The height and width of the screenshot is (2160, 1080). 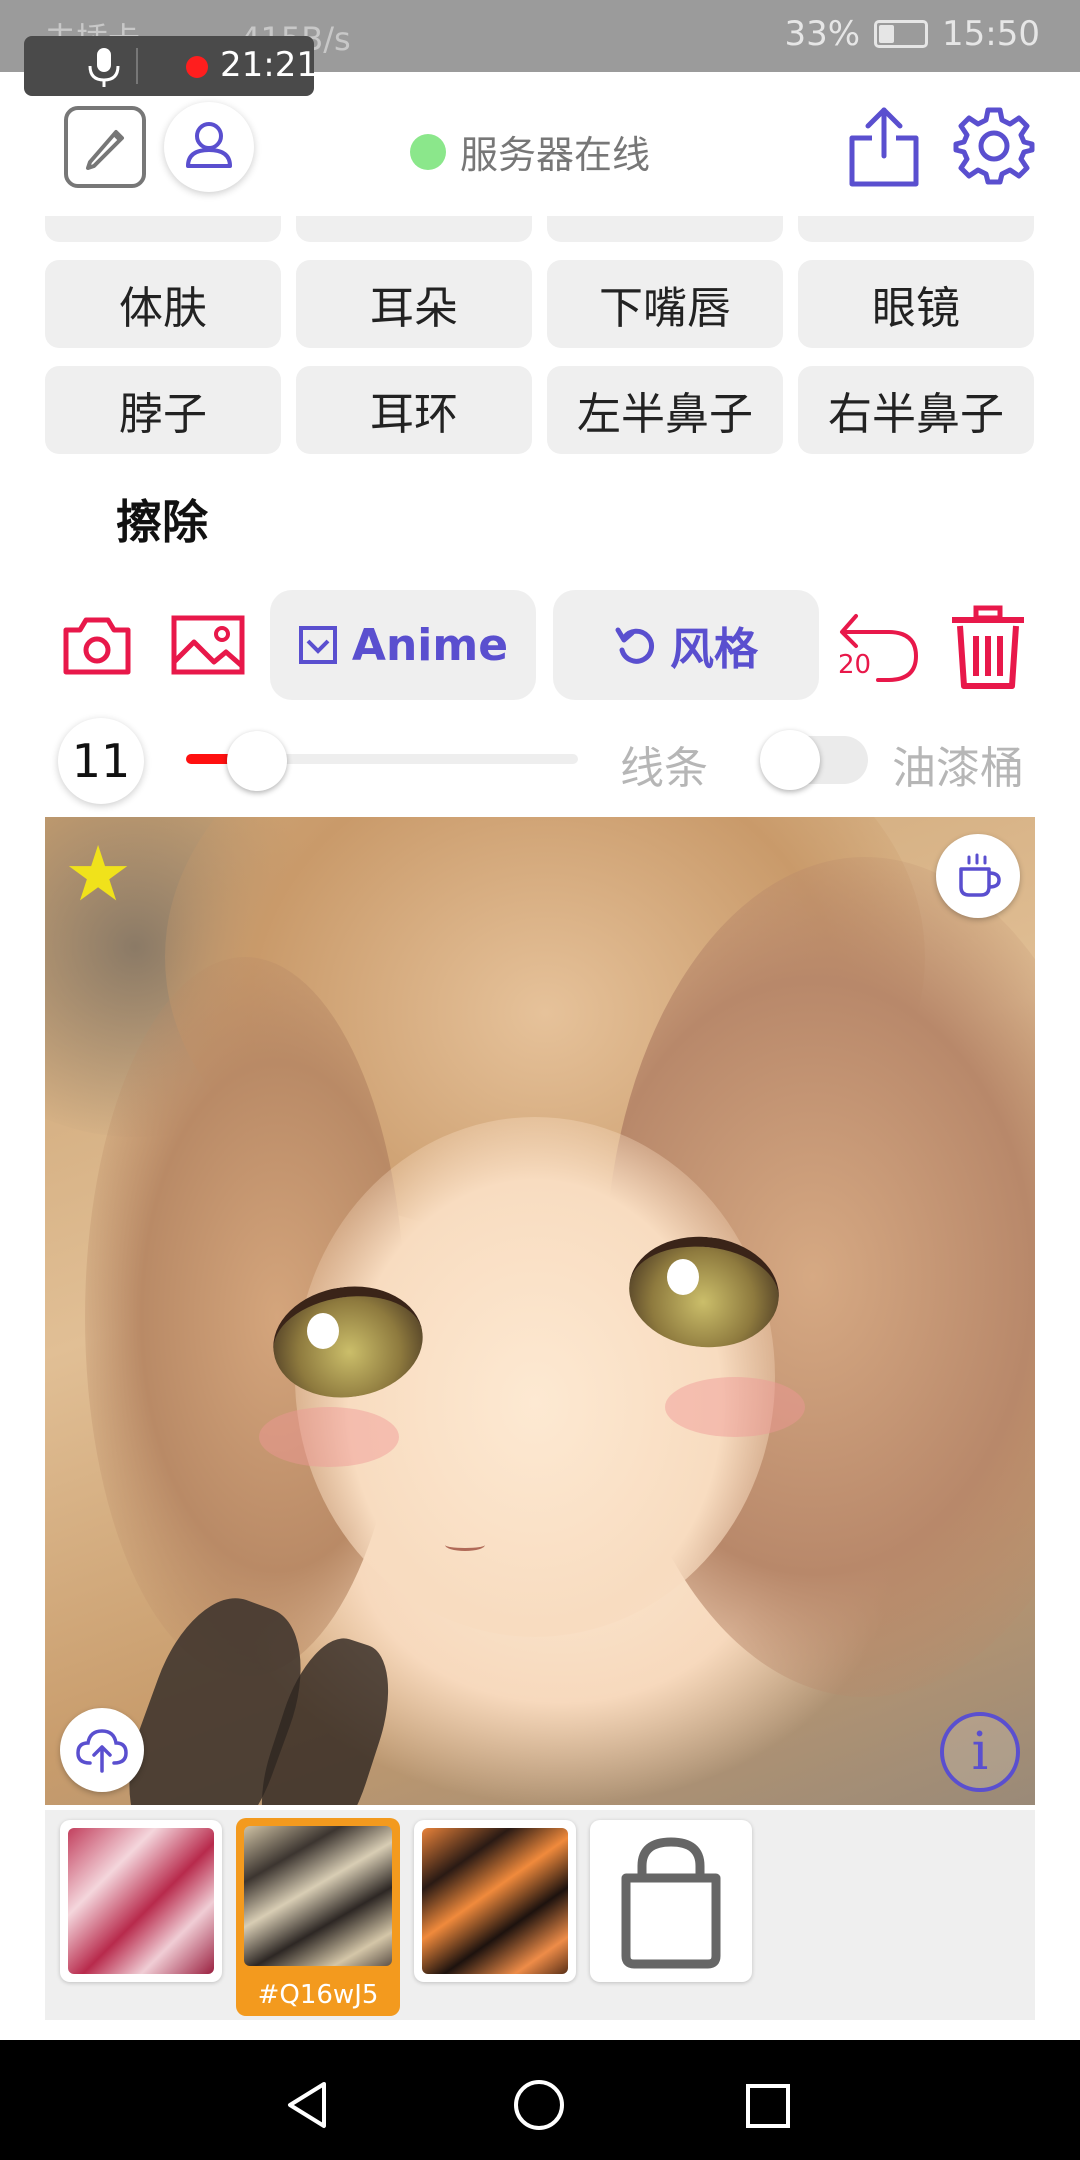 I want to click on brush-size-indicator: 11, so click(x=101, y=761).